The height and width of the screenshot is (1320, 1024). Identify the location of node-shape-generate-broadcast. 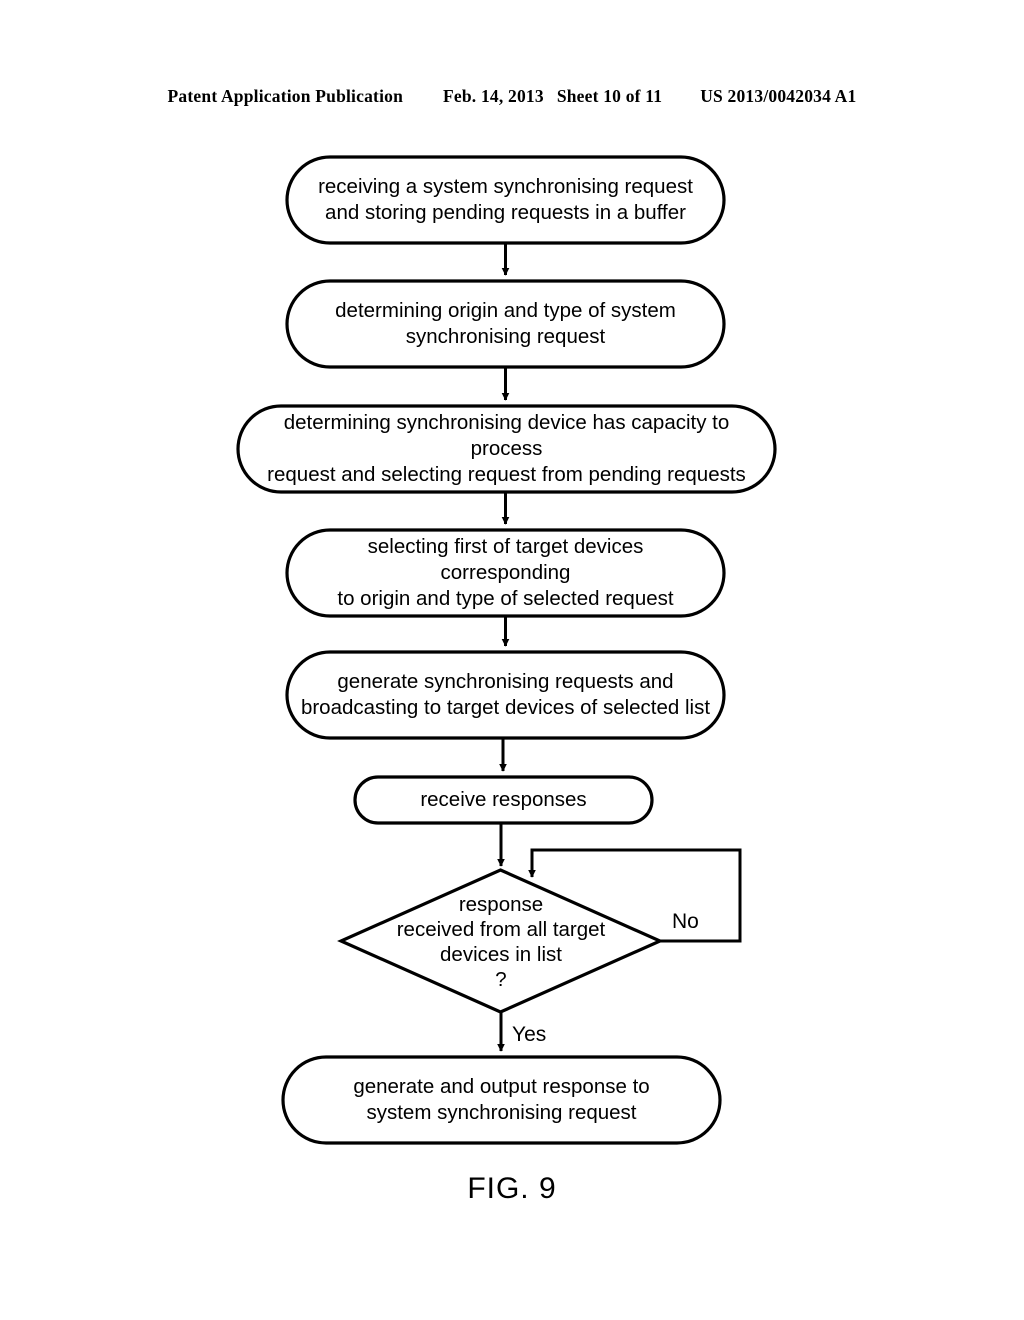
(505, 695).